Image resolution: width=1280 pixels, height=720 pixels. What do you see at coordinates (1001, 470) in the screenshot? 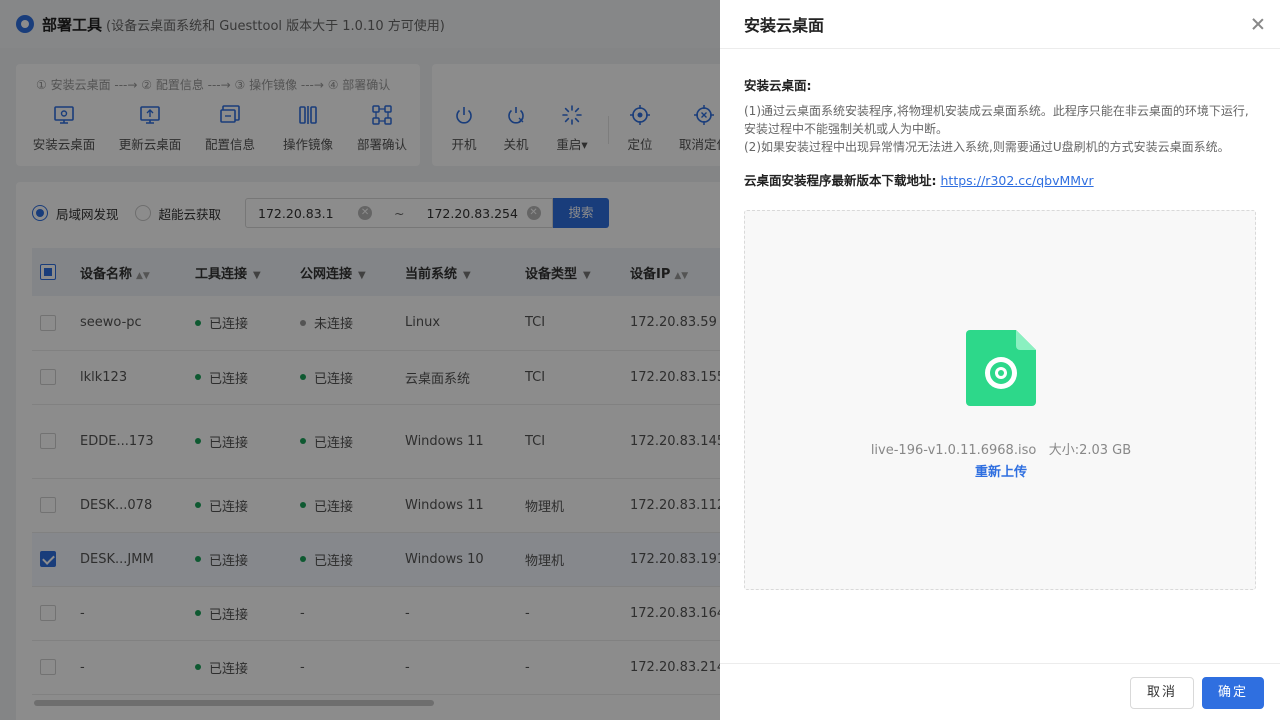
I see `reupload-link: 重新上传` at bounding box center [1001, 470].